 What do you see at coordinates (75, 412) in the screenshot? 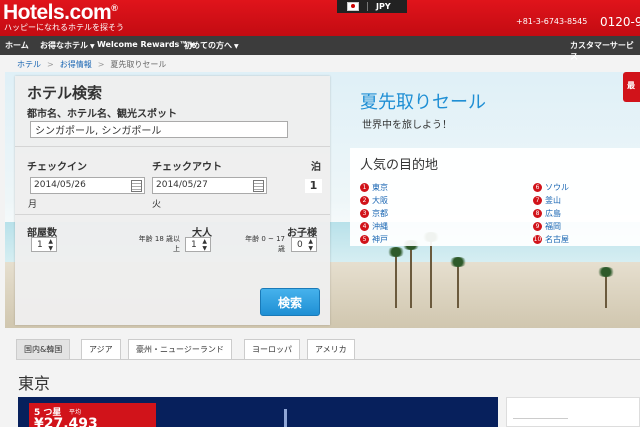
I see `average-label: 平均` at bounding box center [75, 412].